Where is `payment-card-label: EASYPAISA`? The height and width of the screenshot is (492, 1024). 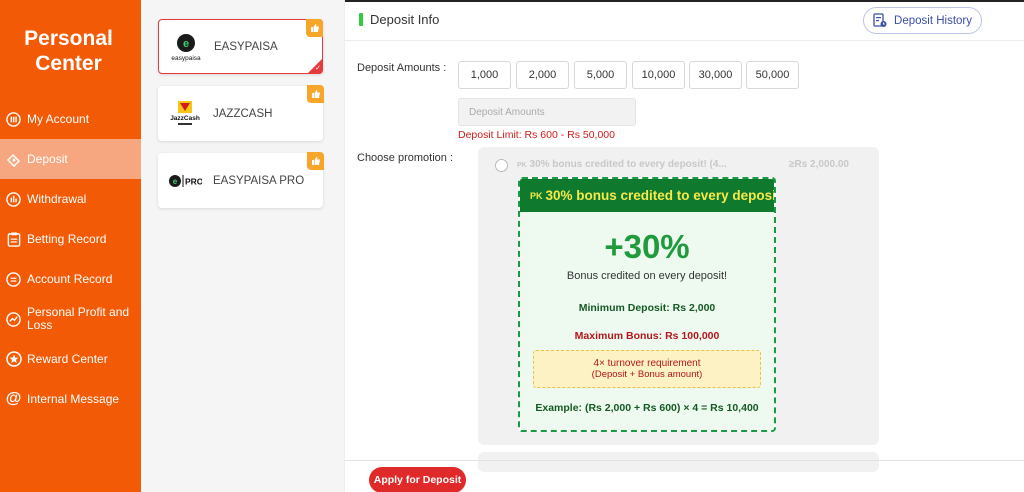 payment-card-label: EASYPAISA is located at coordinates (246, 46).